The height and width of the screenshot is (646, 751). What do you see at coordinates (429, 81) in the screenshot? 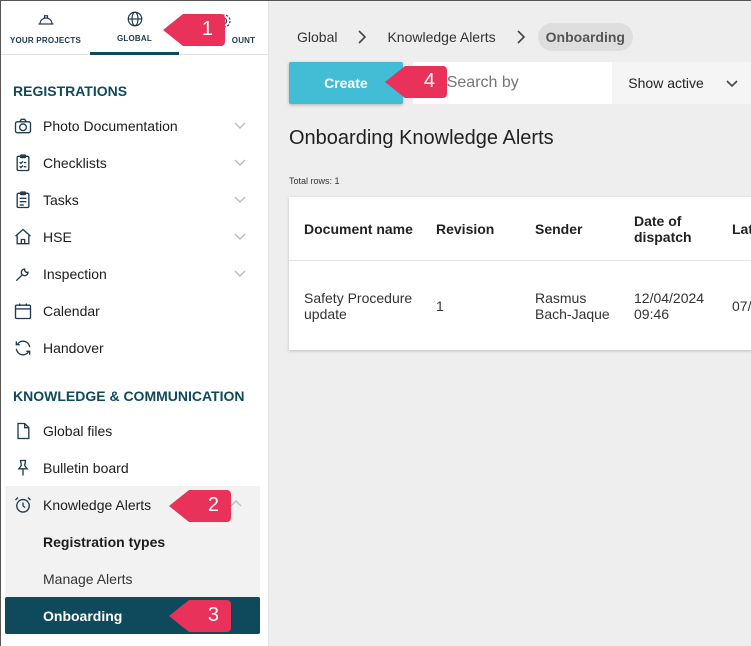
I see `callout-number: 4` at bounding box center [429, 81].